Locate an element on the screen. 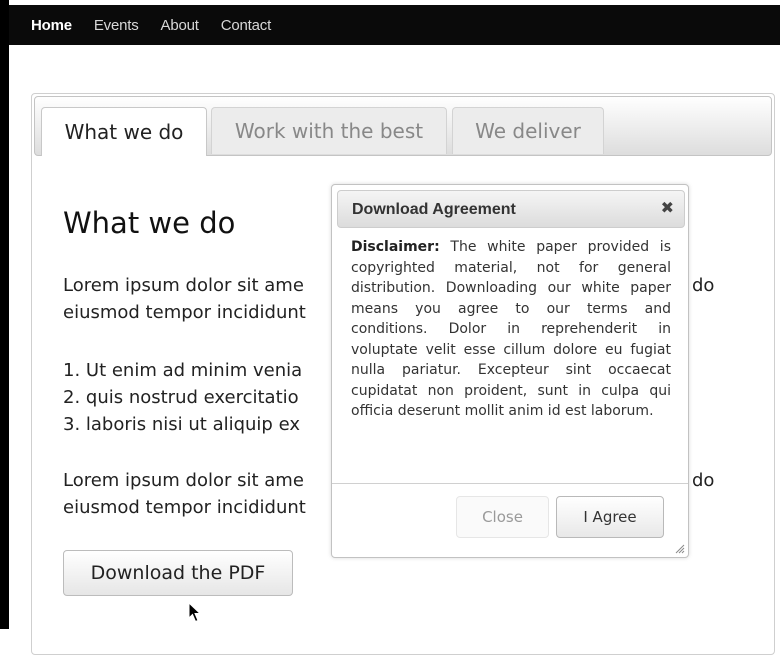  dialog-title: Download Agreement is located at coordinates (434, 209).